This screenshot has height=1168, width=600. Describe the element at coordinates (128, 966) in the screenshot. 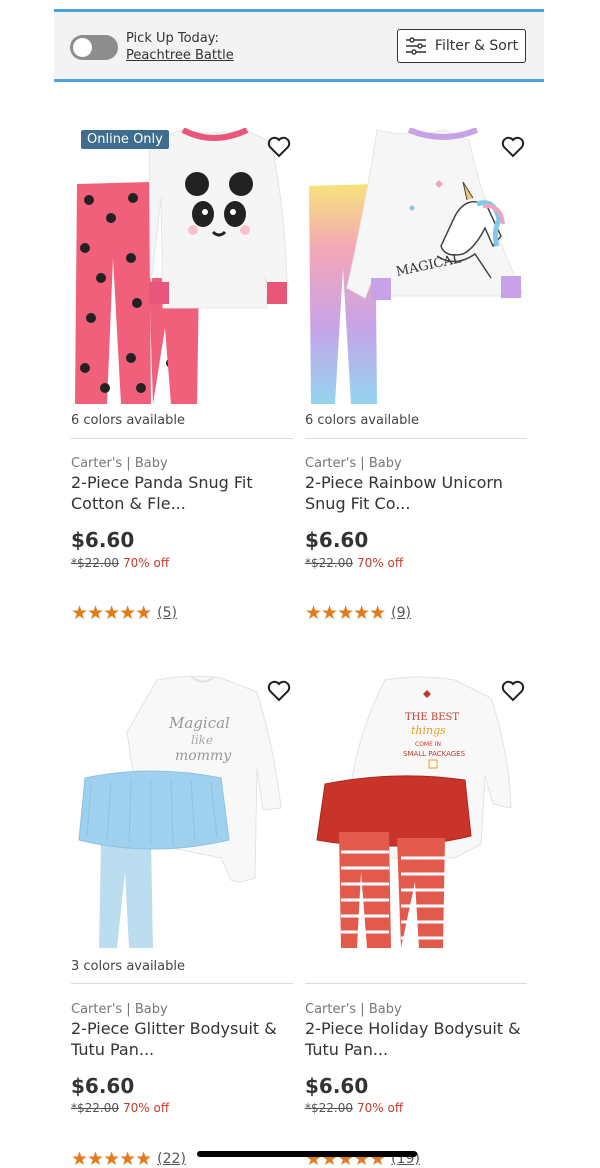

I see `colors-available: 3 colors available` at that location.